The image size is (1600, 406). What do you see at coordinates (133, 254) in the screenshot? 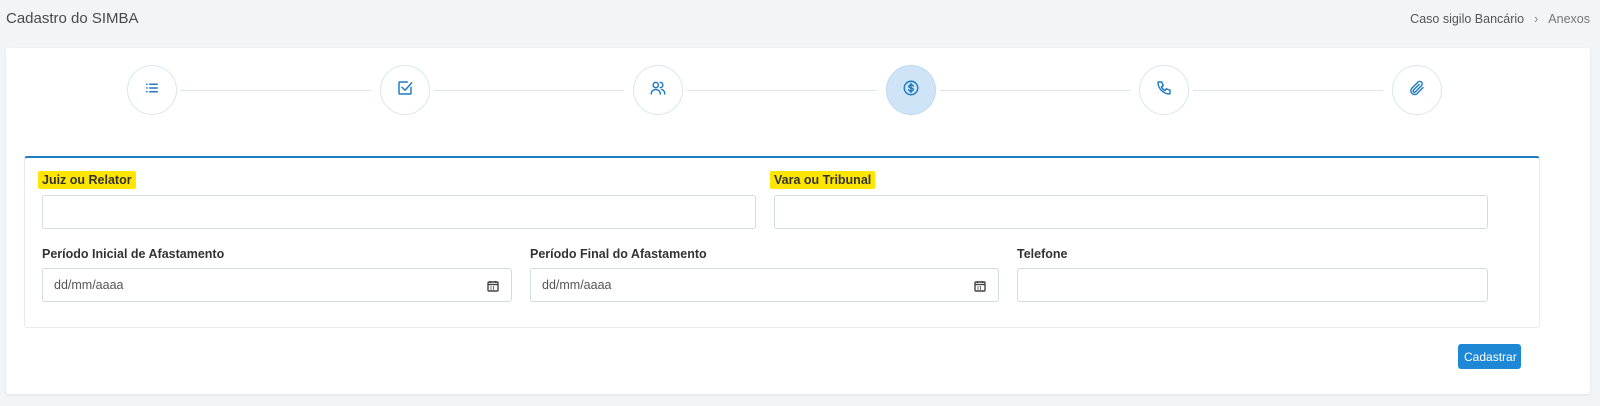
I see `periodo-inicial-label: Período Inicial de Afastamento` at bounding box center [133, 254].